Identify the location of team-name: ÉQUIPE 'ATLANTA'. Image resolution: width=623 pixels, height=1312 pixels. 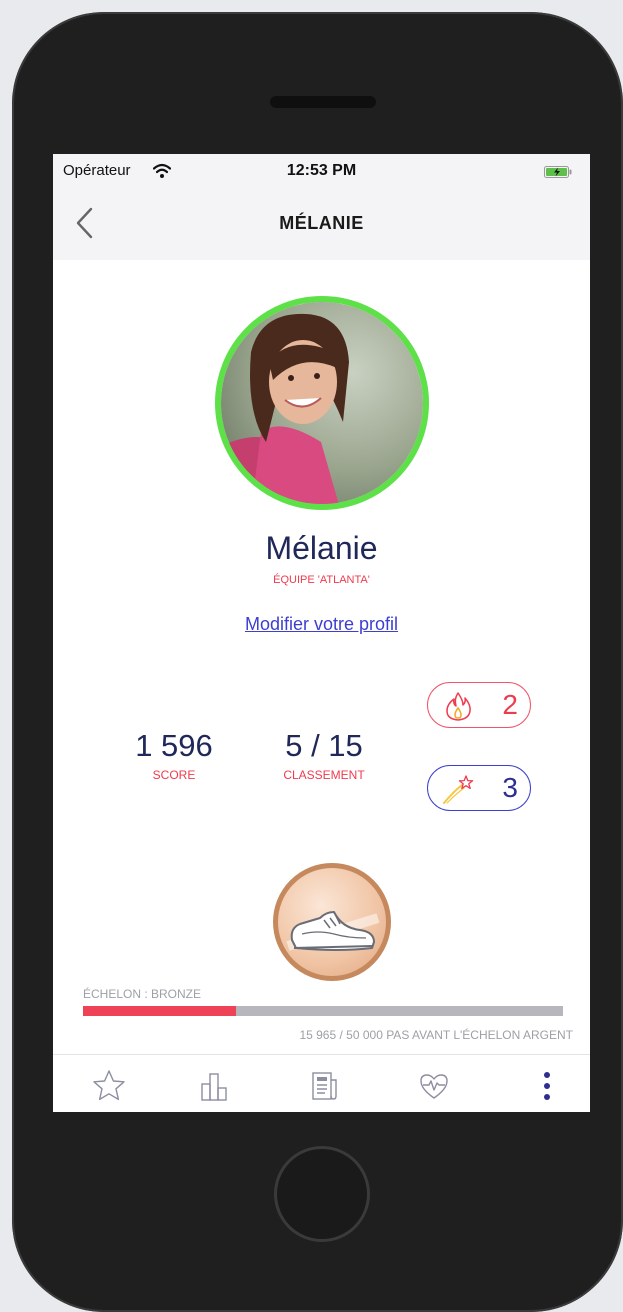
(321, 580).